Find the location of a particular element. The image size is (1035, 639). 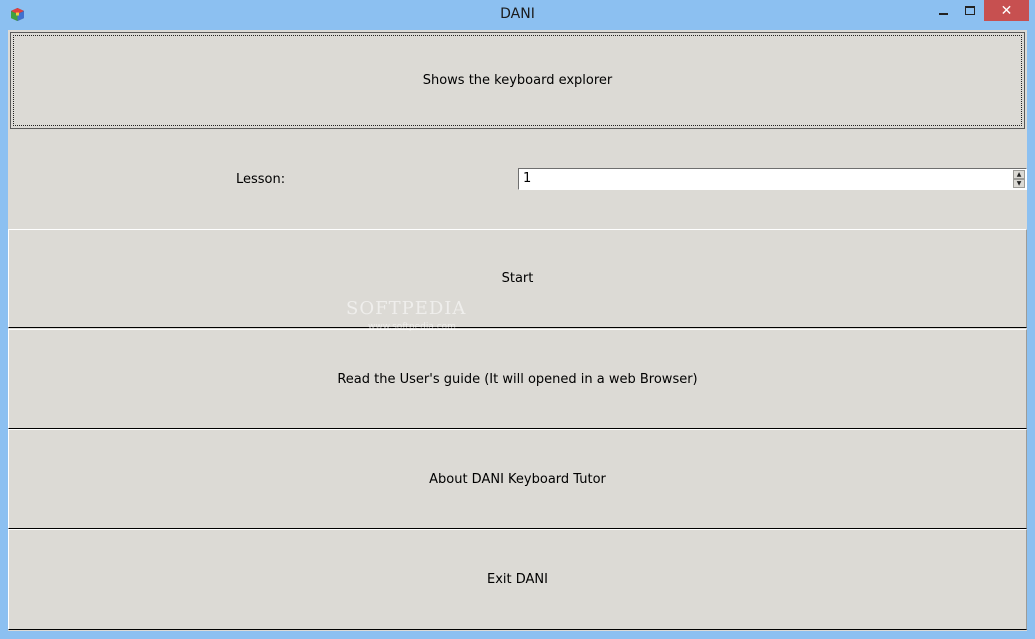

minimize-button is located at coordinates (943, 10).